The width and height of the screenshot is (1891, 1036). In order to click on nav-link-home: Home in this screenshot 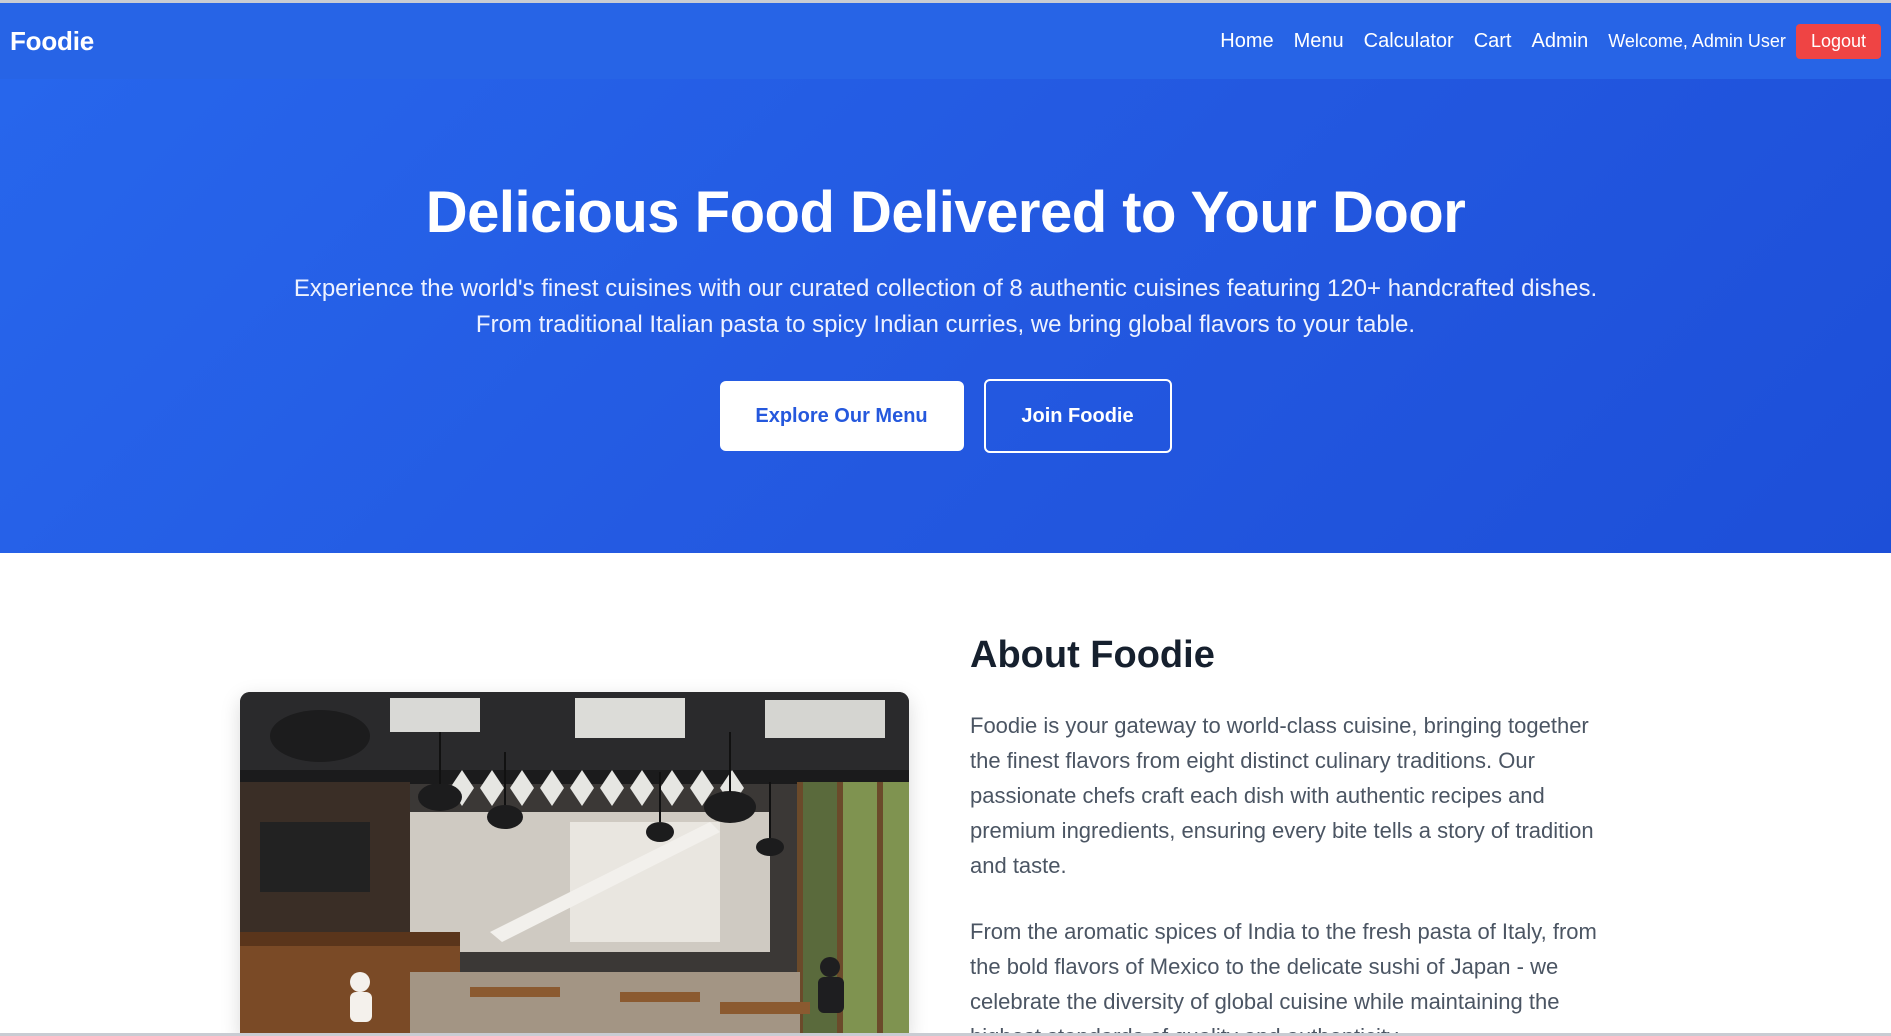, I will do `click(1246, 41)`.